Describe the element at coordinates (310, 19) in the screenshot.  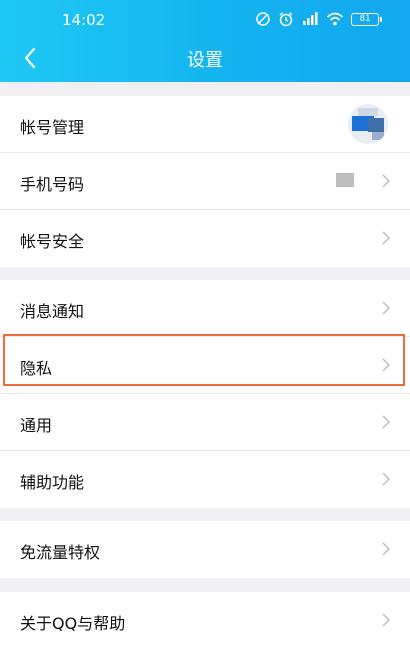
I see `signal-icon` at that location.